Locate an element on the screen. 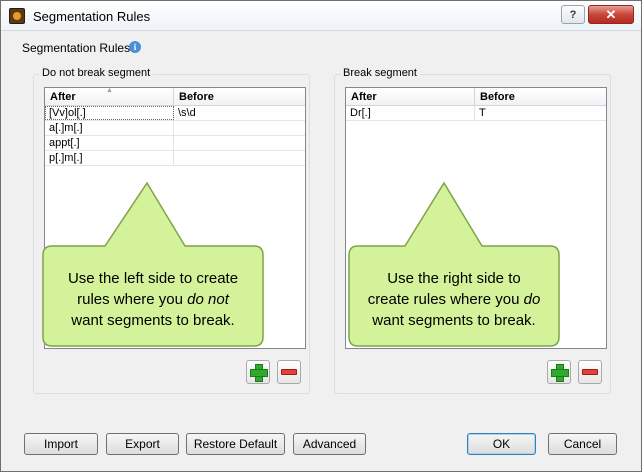 The image size is (642, 472). table-row: appt[.] is located at coordinates (175, 143).